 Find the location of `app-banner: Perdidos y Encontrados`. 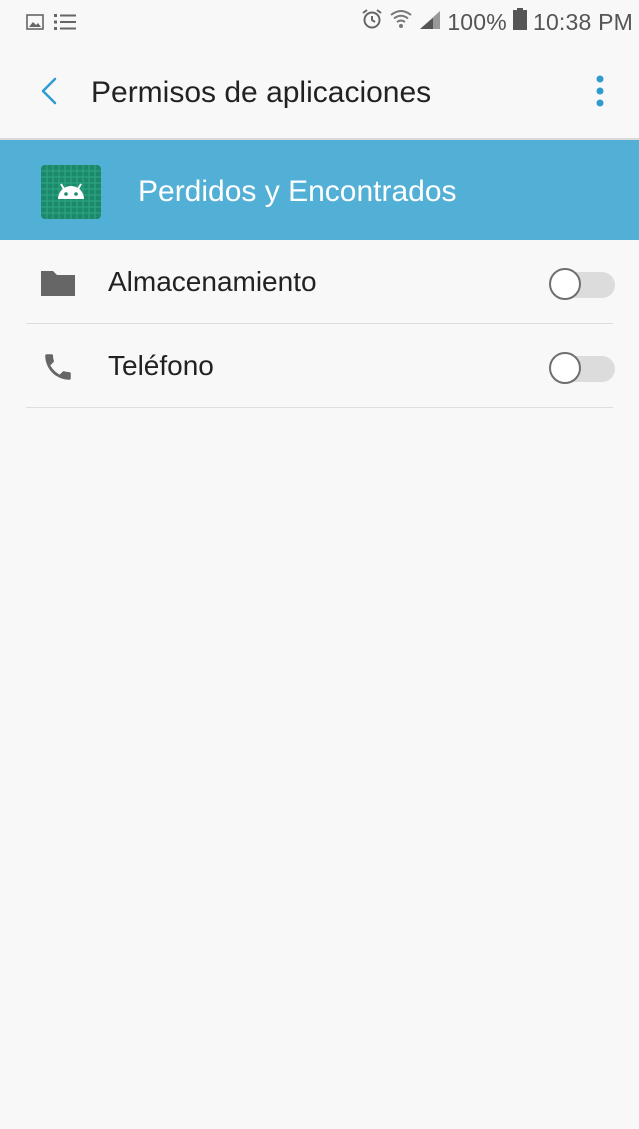

app-banner: Perdidos y Encontrados is located at coordinates (319, 190).